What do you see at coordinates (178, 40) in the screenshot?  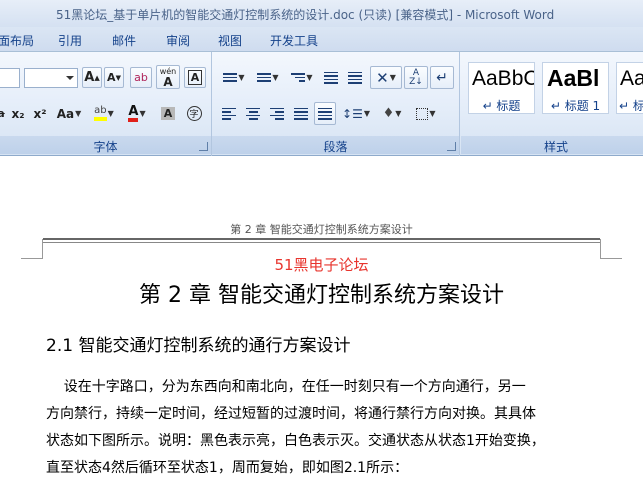 I see `tab-review: 审阅` at bounding box center [178, 40].